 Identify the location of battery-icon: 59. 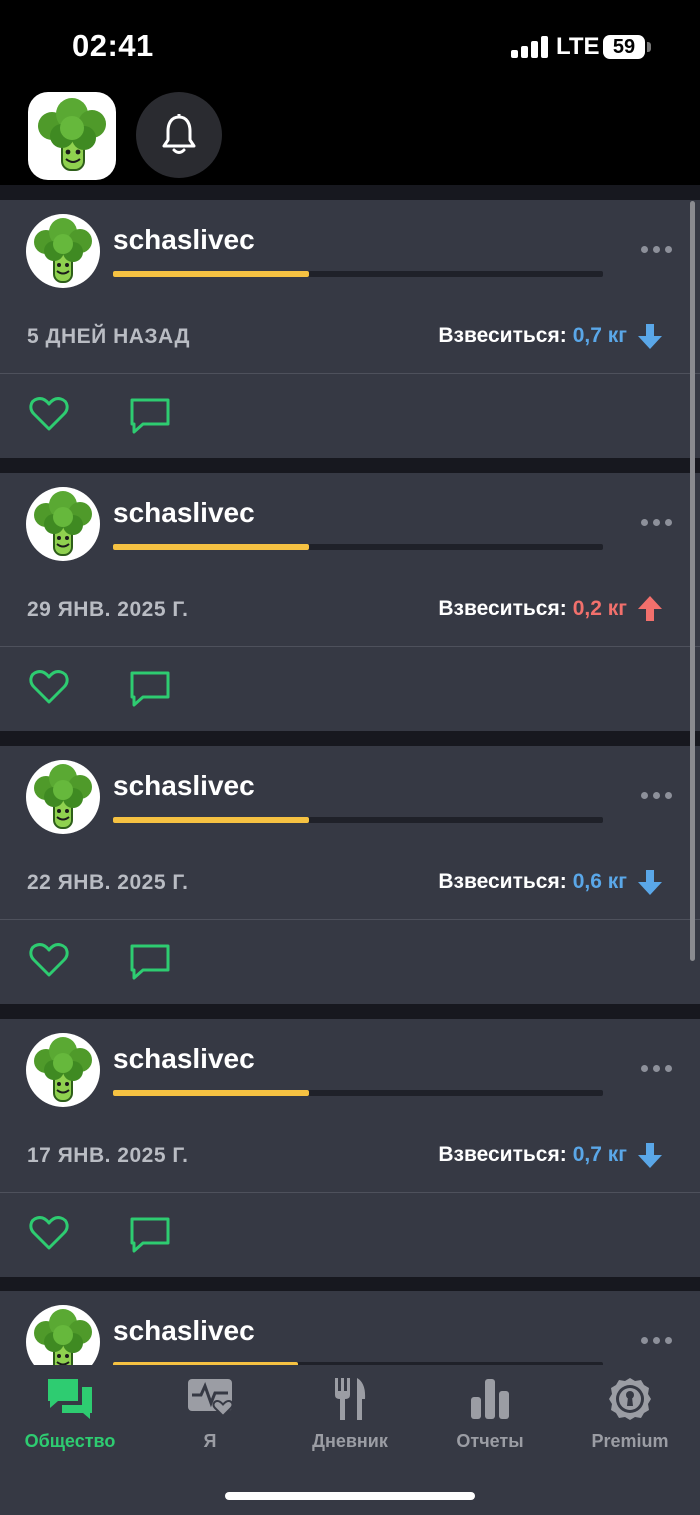
(624, 47).